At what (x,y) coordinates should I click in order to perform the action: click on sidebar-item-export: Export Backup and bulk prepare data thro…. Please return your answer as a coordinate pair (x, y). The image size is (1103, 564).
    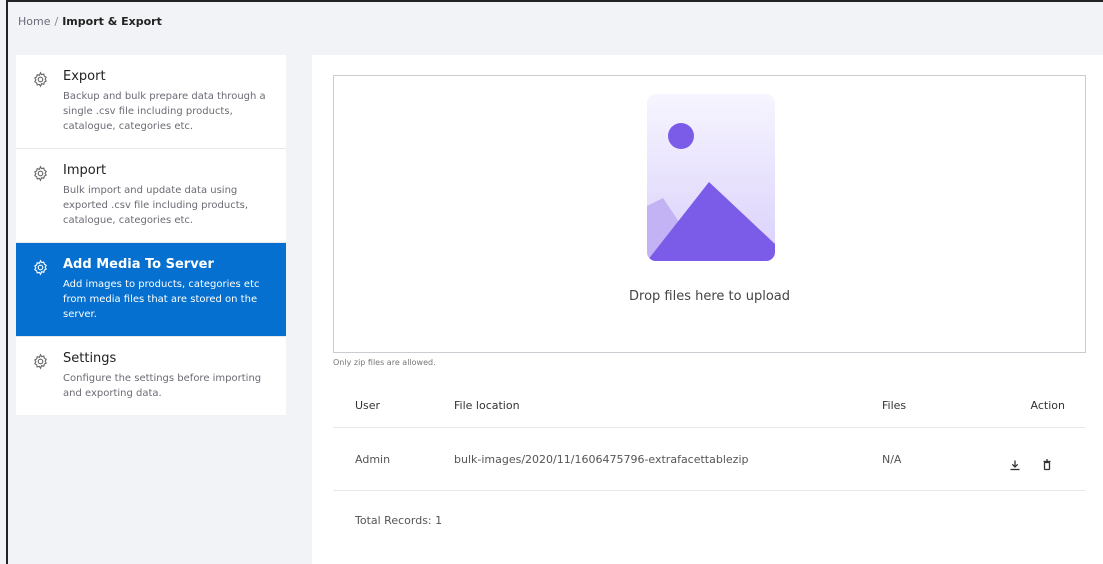
    Looking at the image, I should click on (151, 102).